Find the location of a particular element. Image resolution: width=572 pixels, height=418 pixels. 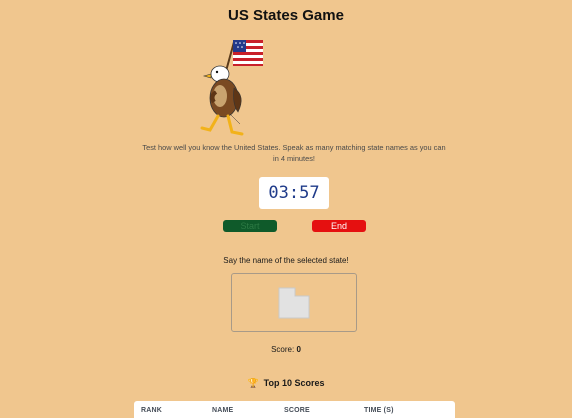

countdown-timer: 03:57 is located at coordinates (294, 193).